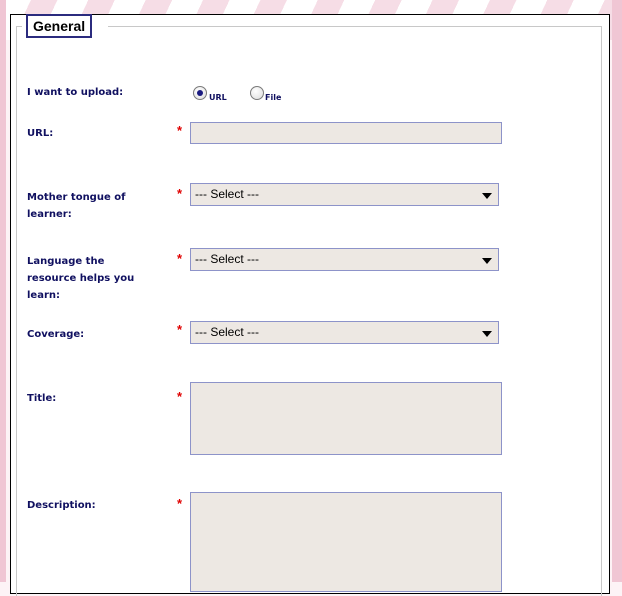 The height and width of the screenshot is (596, 622). I want to click on language-required-mark: *, so click(180, 258).